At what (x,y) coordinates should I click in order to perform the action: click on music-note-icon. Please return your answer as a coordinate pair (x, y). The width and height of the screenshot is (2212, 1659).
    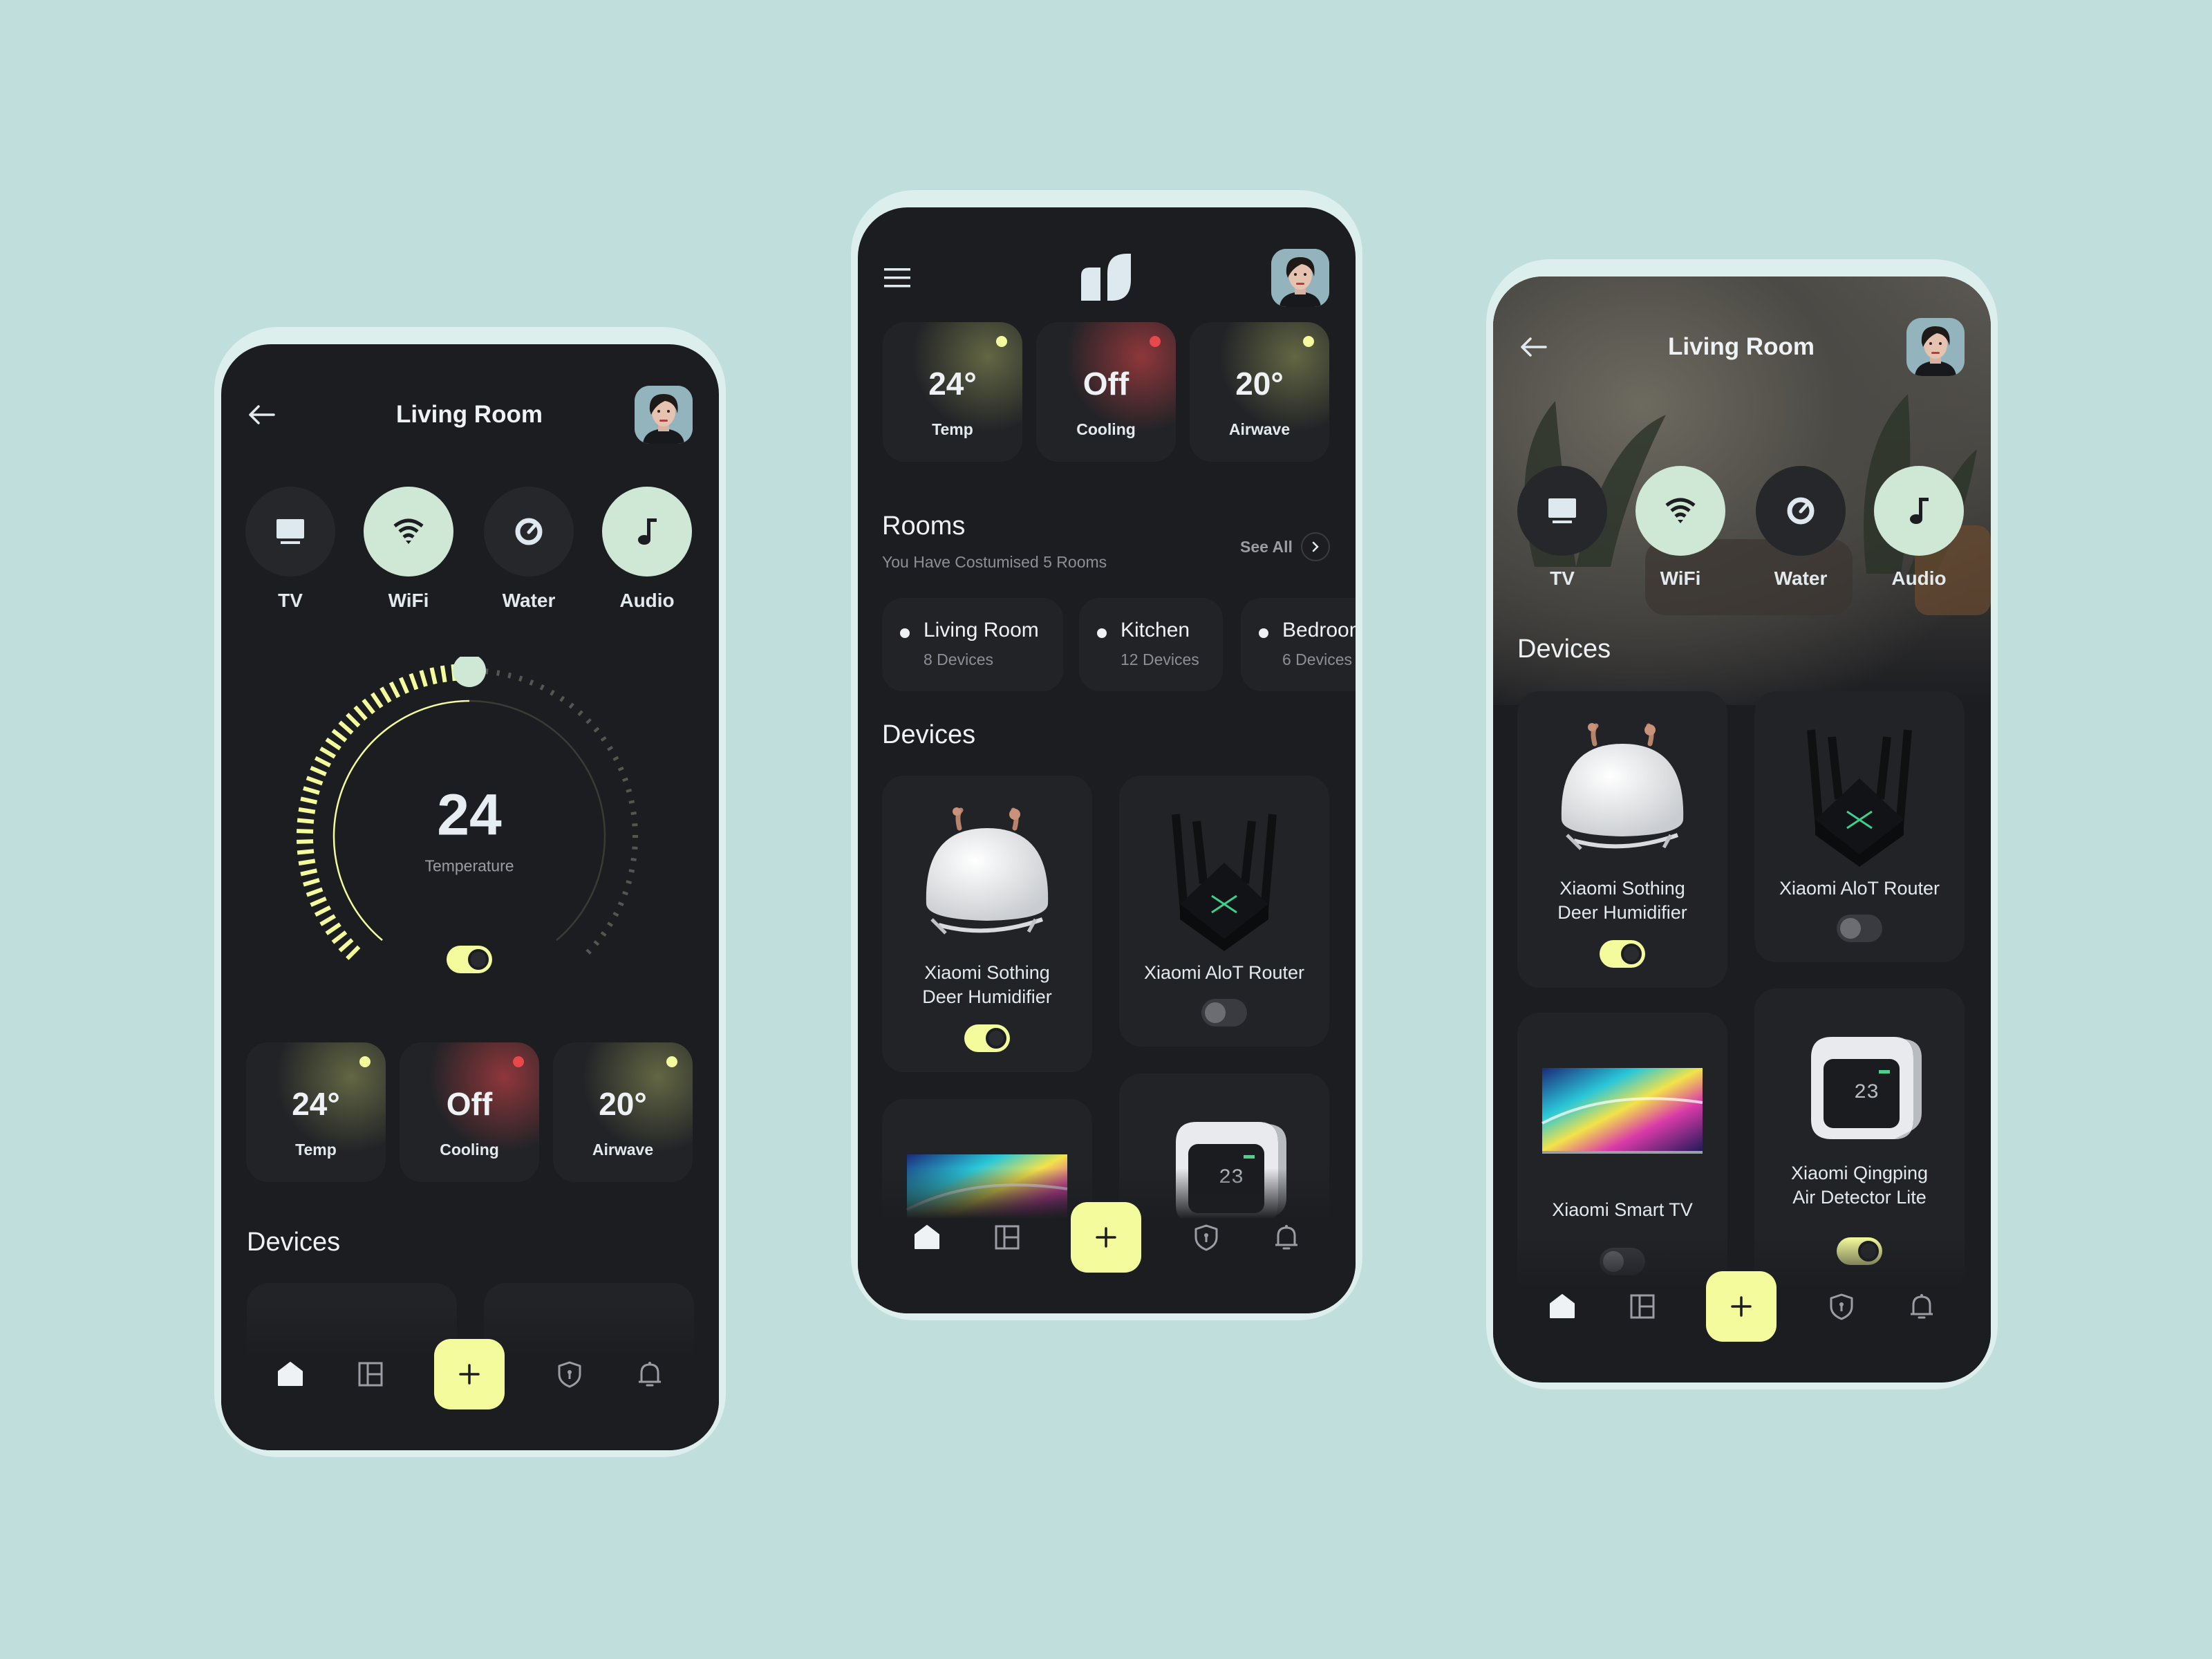
    Looking at the image, I should click on (647, 531).